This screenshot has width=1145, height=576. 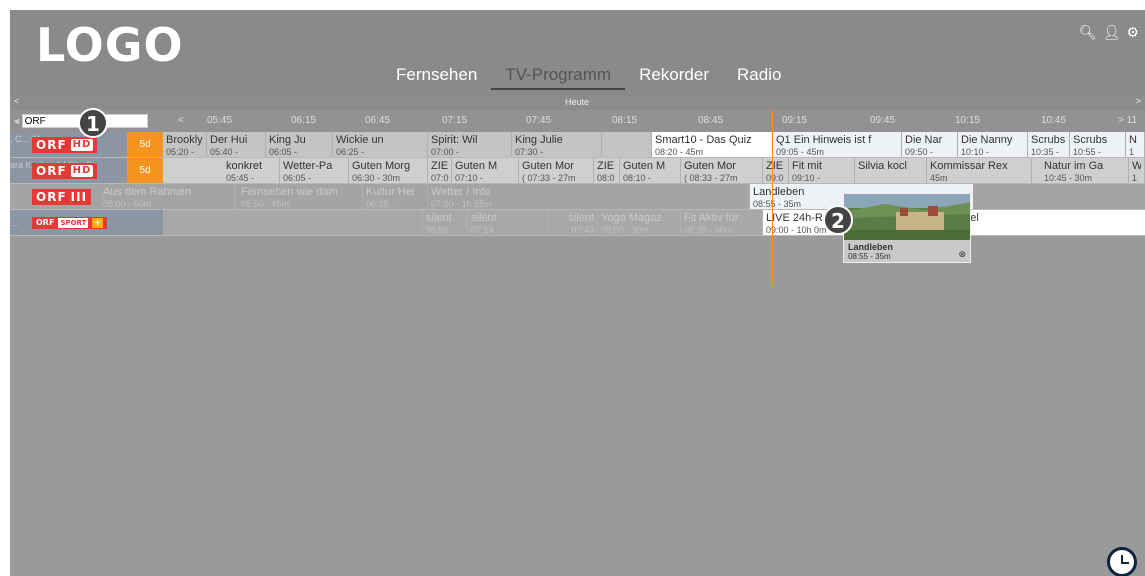 I want to click on program-tile: Guten Mor( 07:33 - 27m, so click(x=556, y=170).